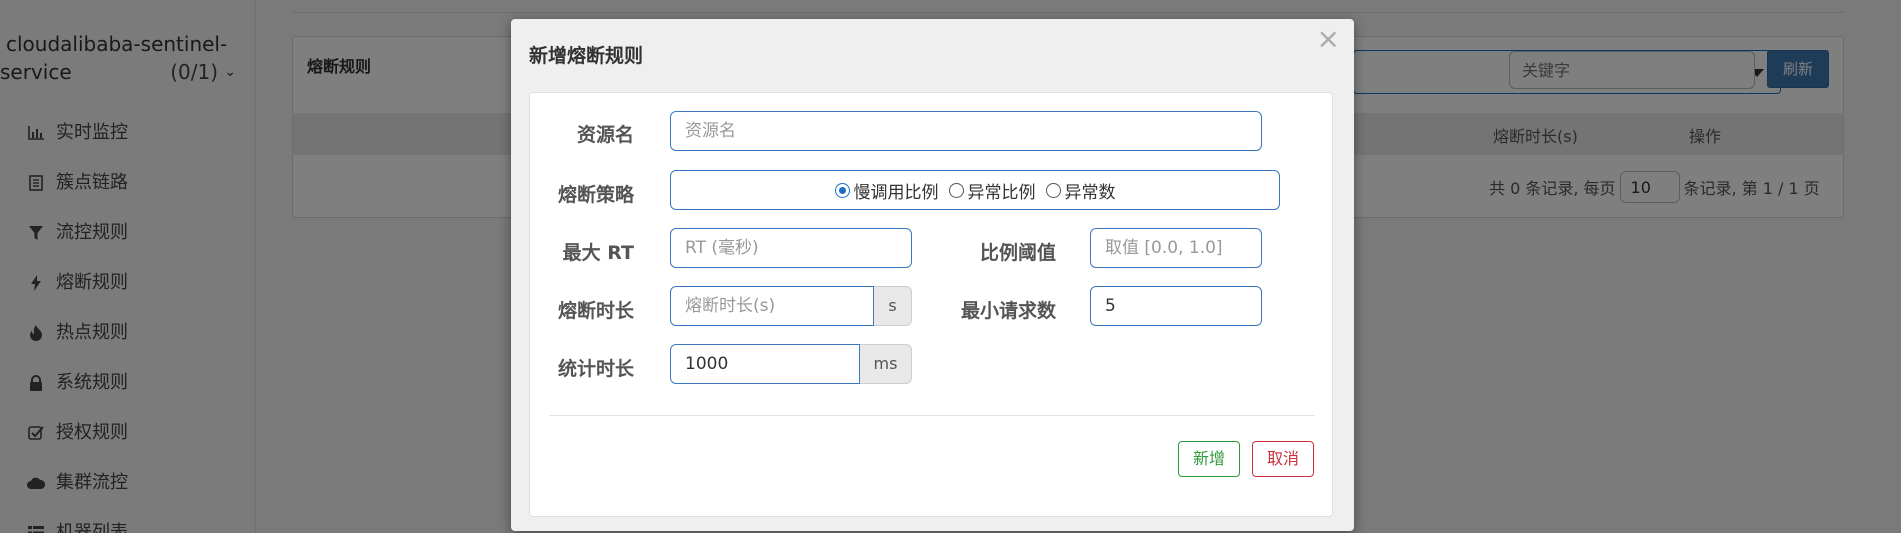 The width and height of the screenshot is (1901, 533). I want to click on cancel-button: 取消, so click(1283, 459).